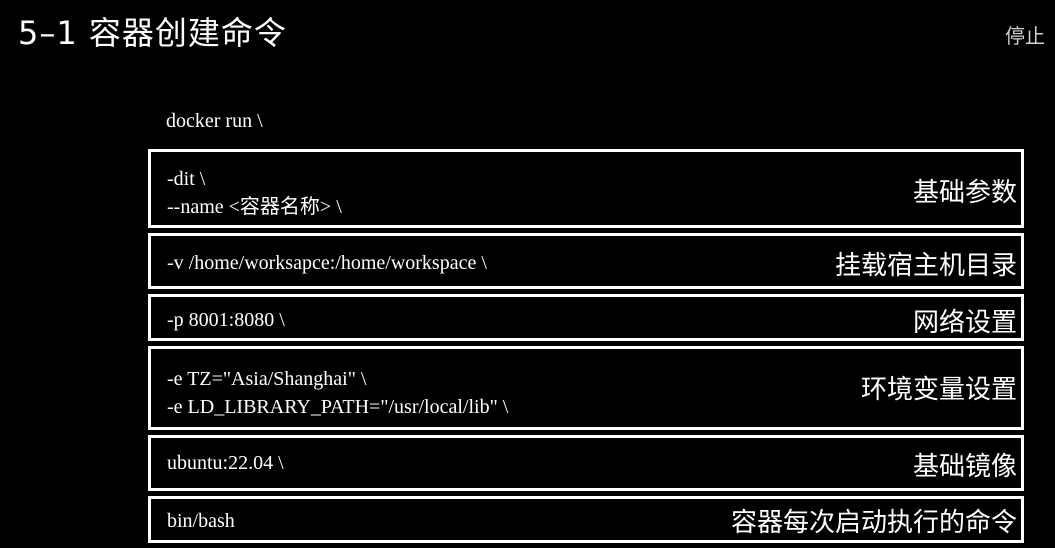  I want to click on section-label-network: 网络设置, so click(964, 323).